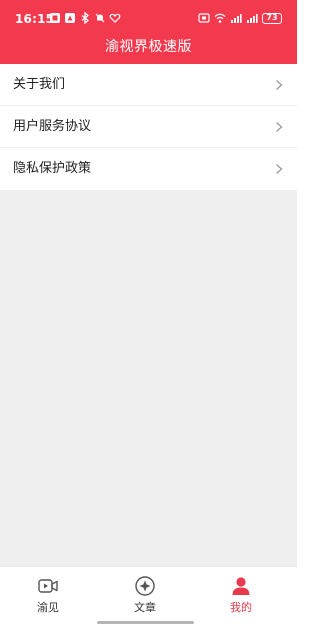 This screenshot has height=629, width=320. Describe the element at coordinates (55, 18) in the screenshot. I see `notification-app-icon` at that location.